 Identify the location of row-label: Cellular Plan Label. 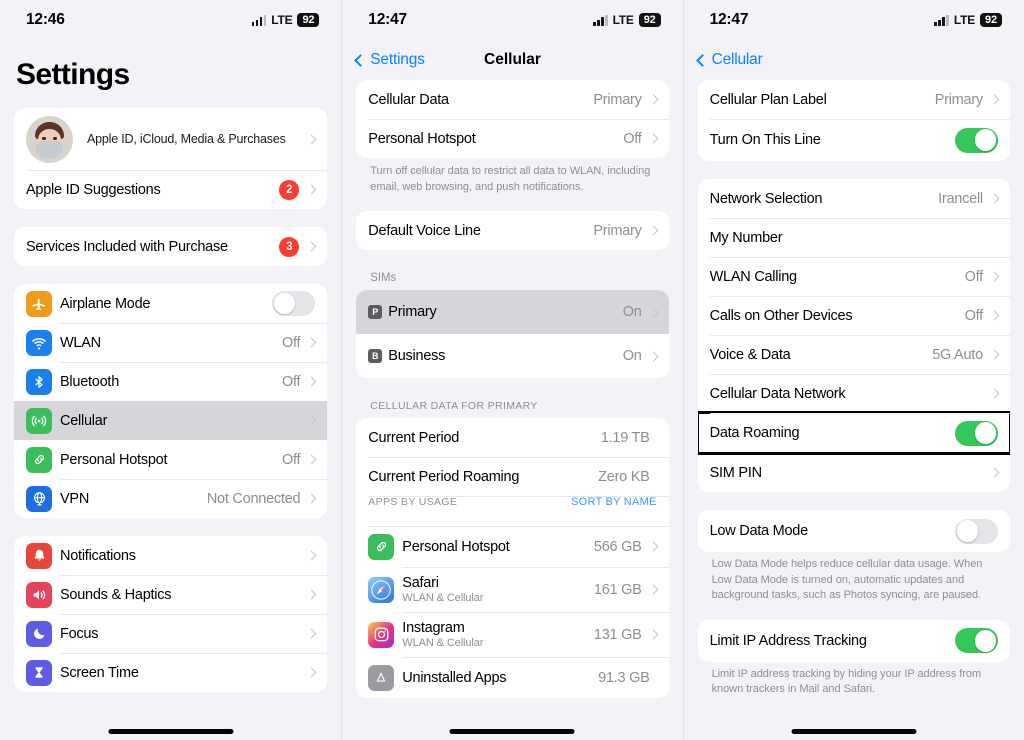
(768, 99).